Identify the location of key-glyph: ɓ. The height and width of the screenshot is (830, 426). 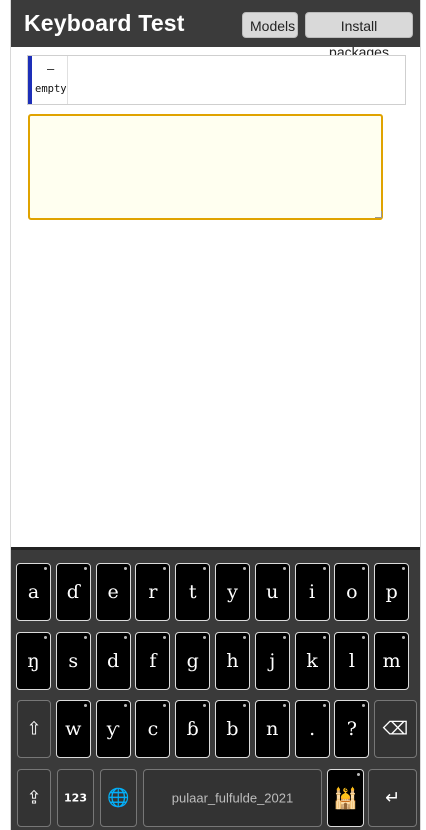
(192, 729).